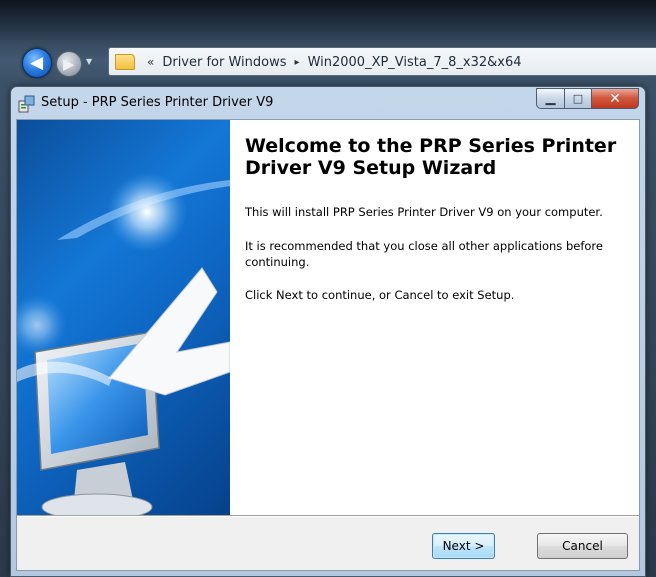 Image resolution: width=656 pixels, height=577 pixels. I want to click on explorer-top-band, so click(328, 20).